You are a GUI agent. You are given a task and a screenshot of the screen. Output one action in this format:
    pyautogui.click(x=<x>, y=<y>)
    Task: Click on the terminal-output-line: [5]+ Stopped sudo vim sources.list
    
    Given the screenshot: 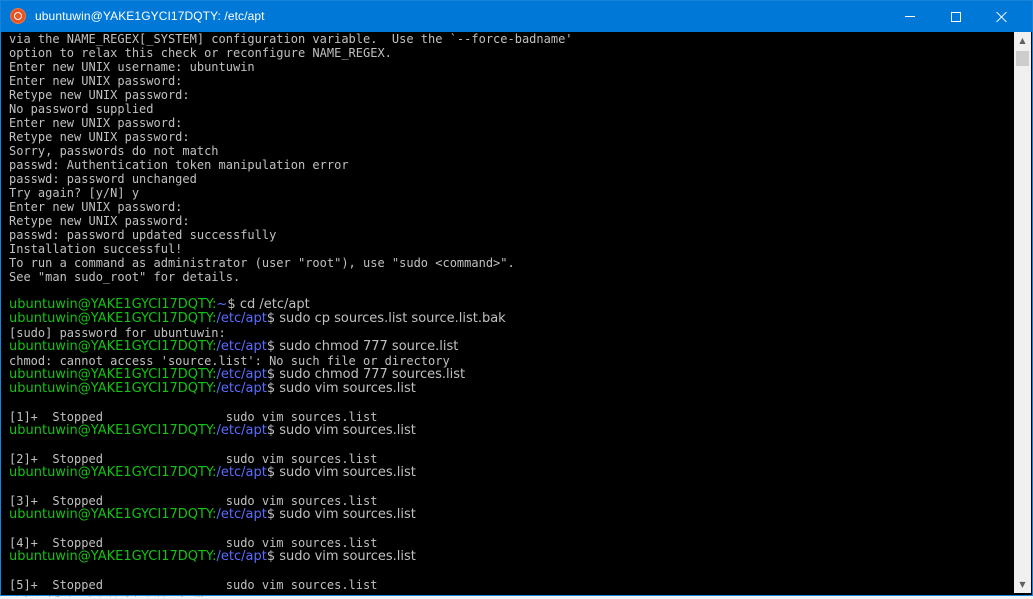 What is the action you would take?
    pyautogui.click(x=193, y=585)
    